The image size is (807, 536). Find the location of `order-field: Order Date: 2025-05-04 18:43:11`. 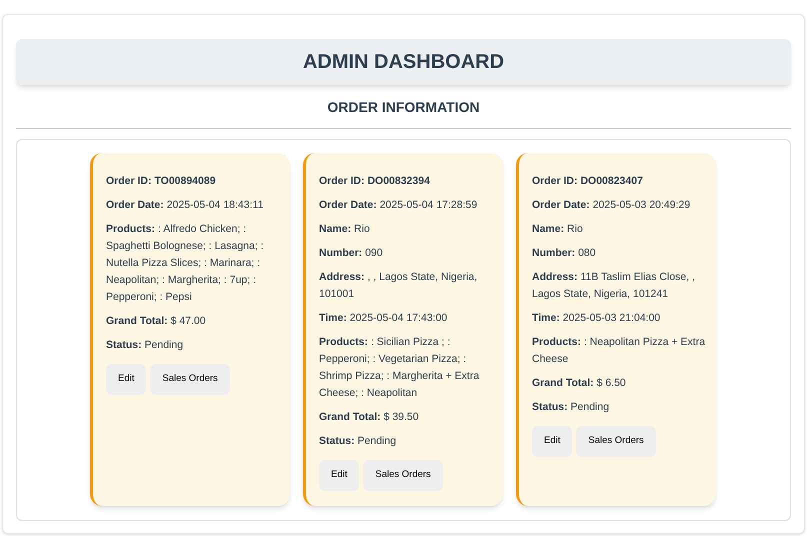

order-field: Order Date: 2025-05-04 18:43:11 is located at coordinates (193, 205).